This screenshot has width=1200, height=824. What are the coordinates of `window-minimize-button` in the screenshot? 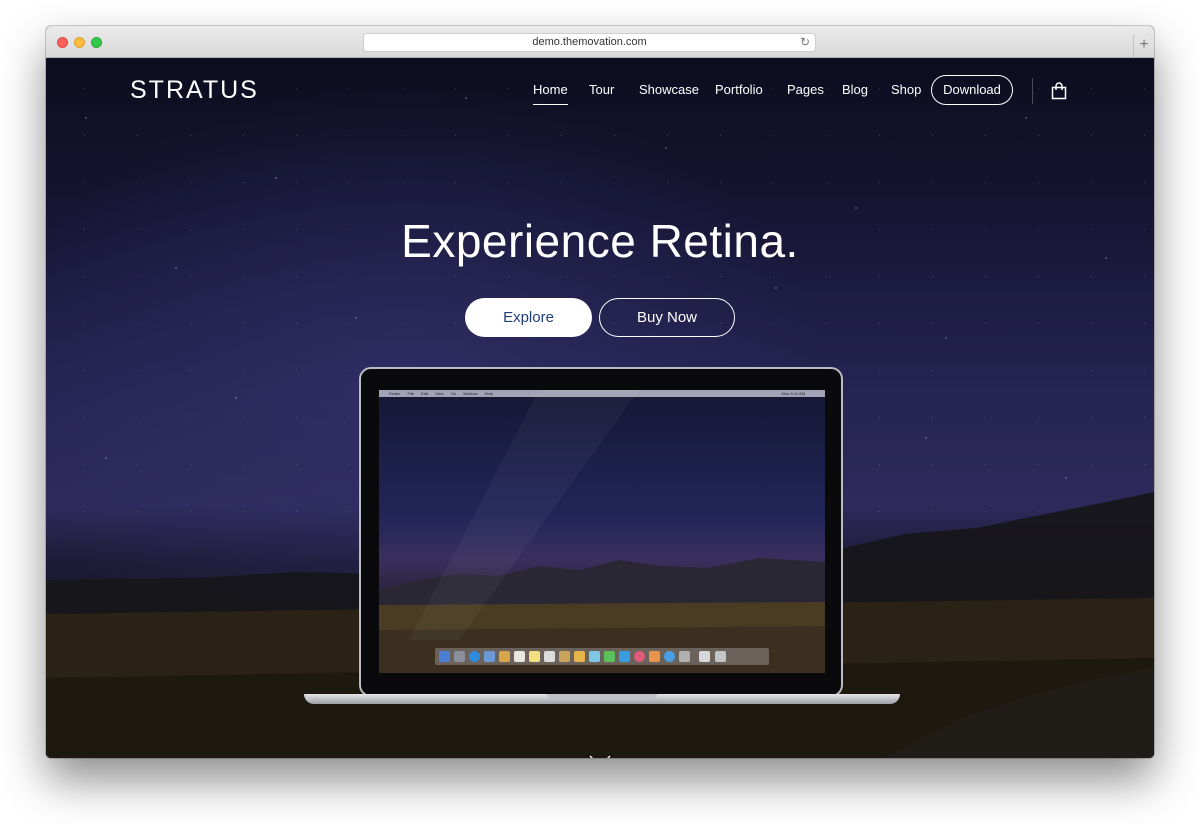 It's located at (79, 42).